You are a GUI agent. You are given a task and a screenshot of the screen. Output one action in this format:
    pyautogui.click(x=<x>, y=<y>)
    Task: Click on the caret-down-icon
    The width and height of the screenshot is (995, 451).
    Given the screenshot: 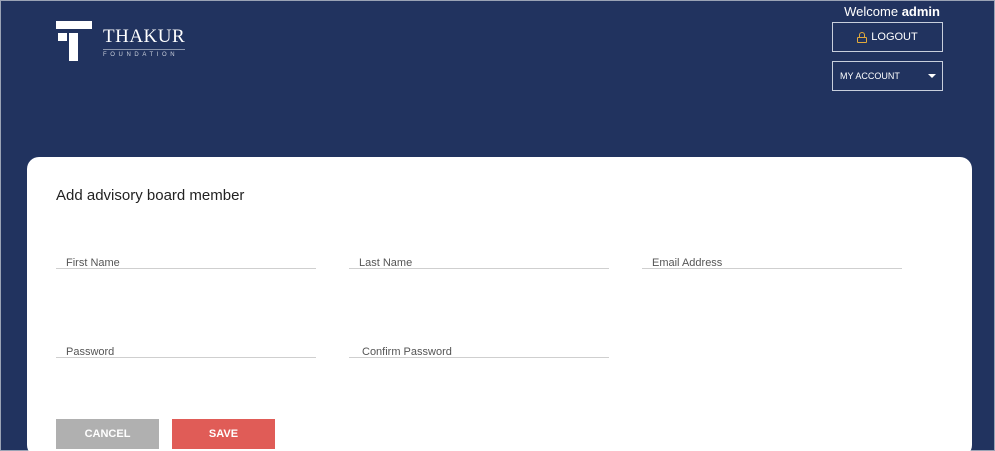 What is the action you would take?
    pyautogui.click(x=932, y=76)
    